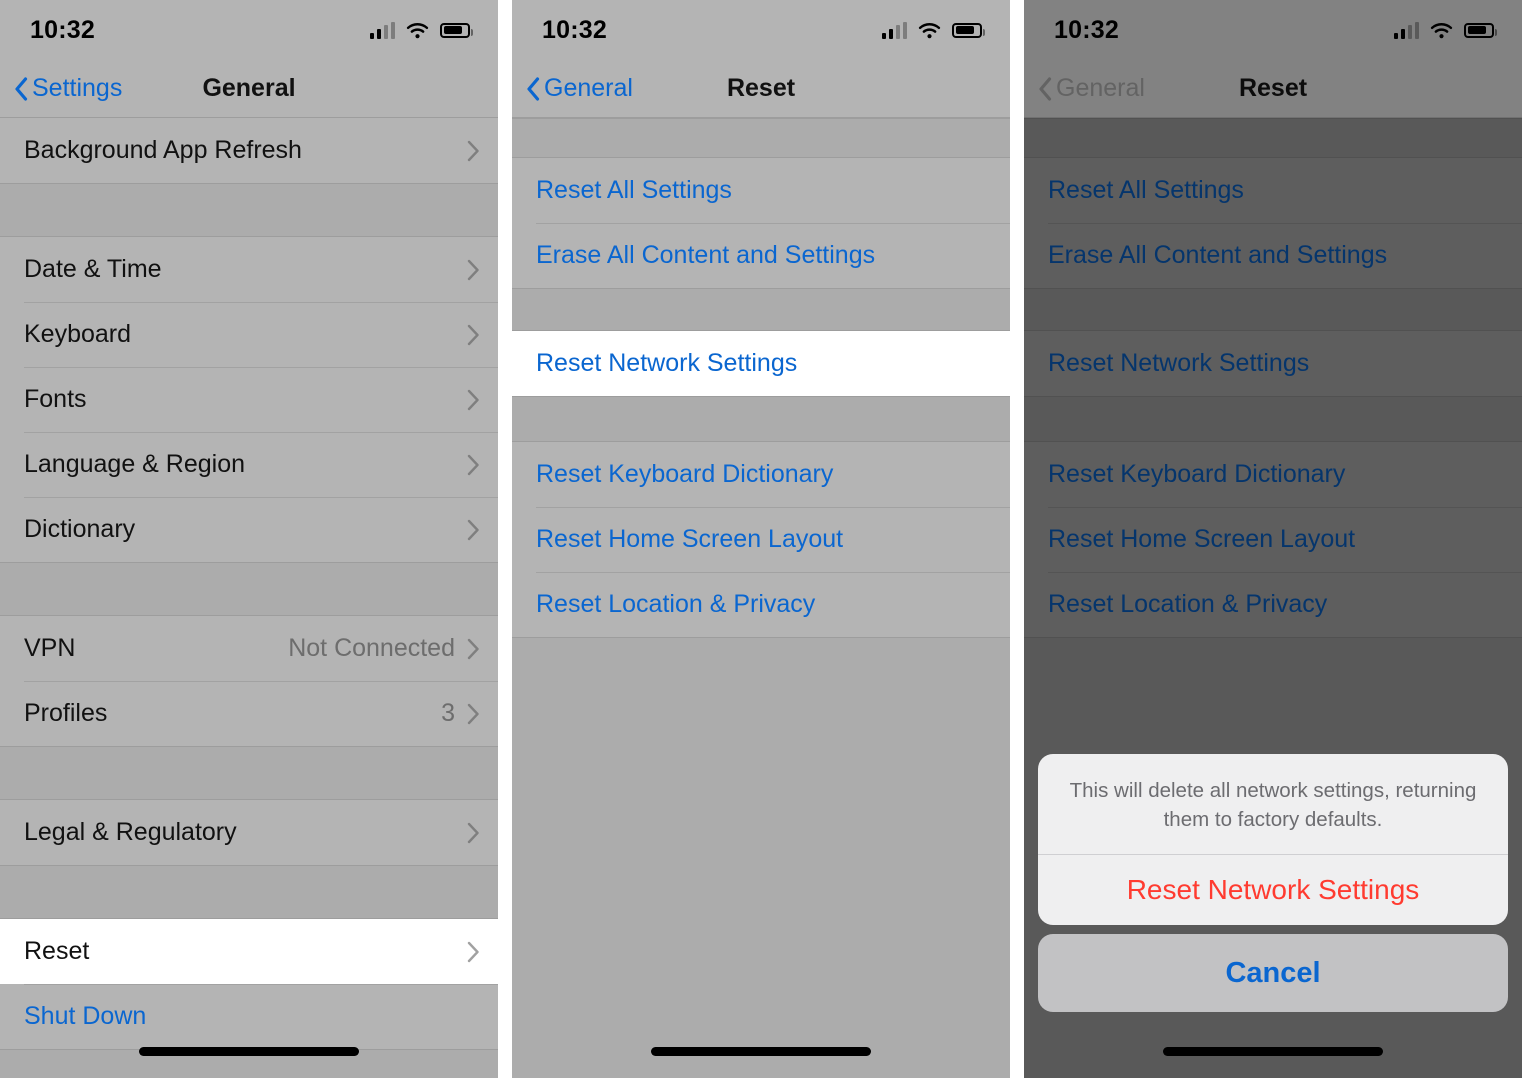 The height and width of the screenshot is (1078, 1524). What do you see at coordinates (249, 529) in the screenshot?
I see `list-item-dictionary: Dictionary` at bounding box center [249, 529].